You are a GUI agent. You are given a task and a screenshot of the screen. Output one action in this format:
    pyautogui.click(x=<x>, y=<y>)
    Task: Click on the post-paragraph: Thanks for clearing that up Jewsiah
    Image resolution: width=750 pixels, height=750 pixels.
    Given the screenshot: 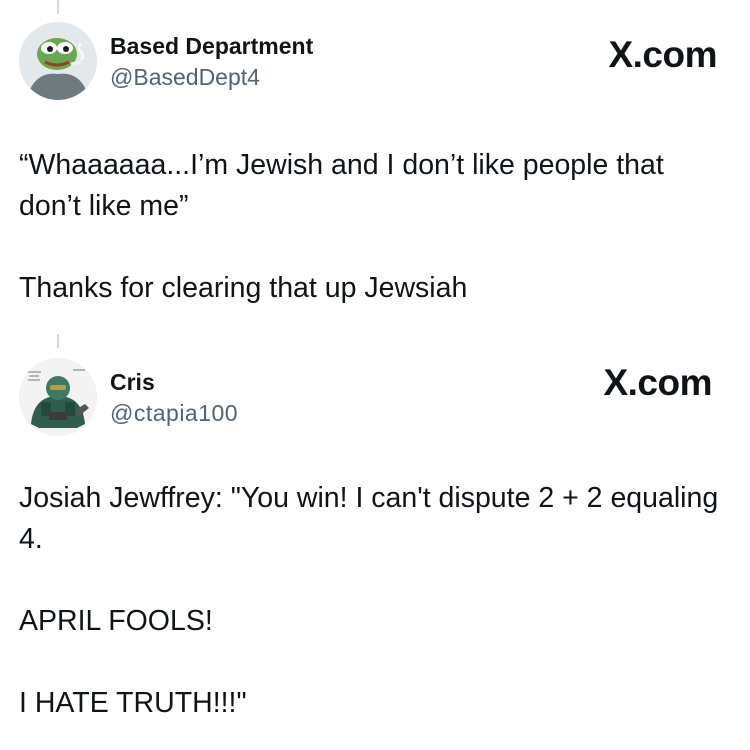 What is the action you would take?
    pyautogui.click(x=243, y=288)
    